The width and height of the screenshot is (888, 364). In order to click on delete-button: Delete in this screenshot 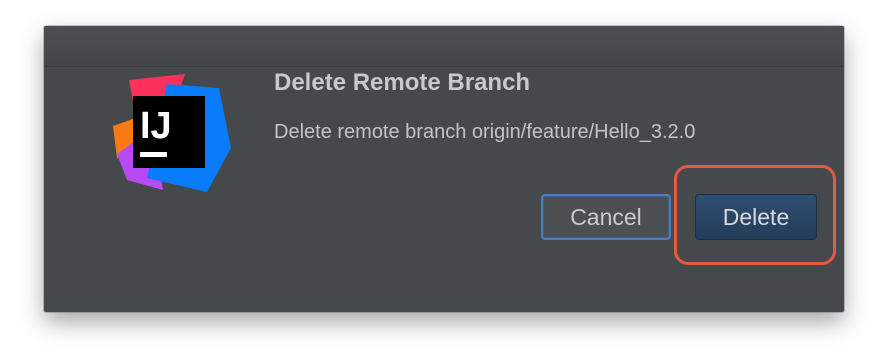, I will do `click(756, 217)`.